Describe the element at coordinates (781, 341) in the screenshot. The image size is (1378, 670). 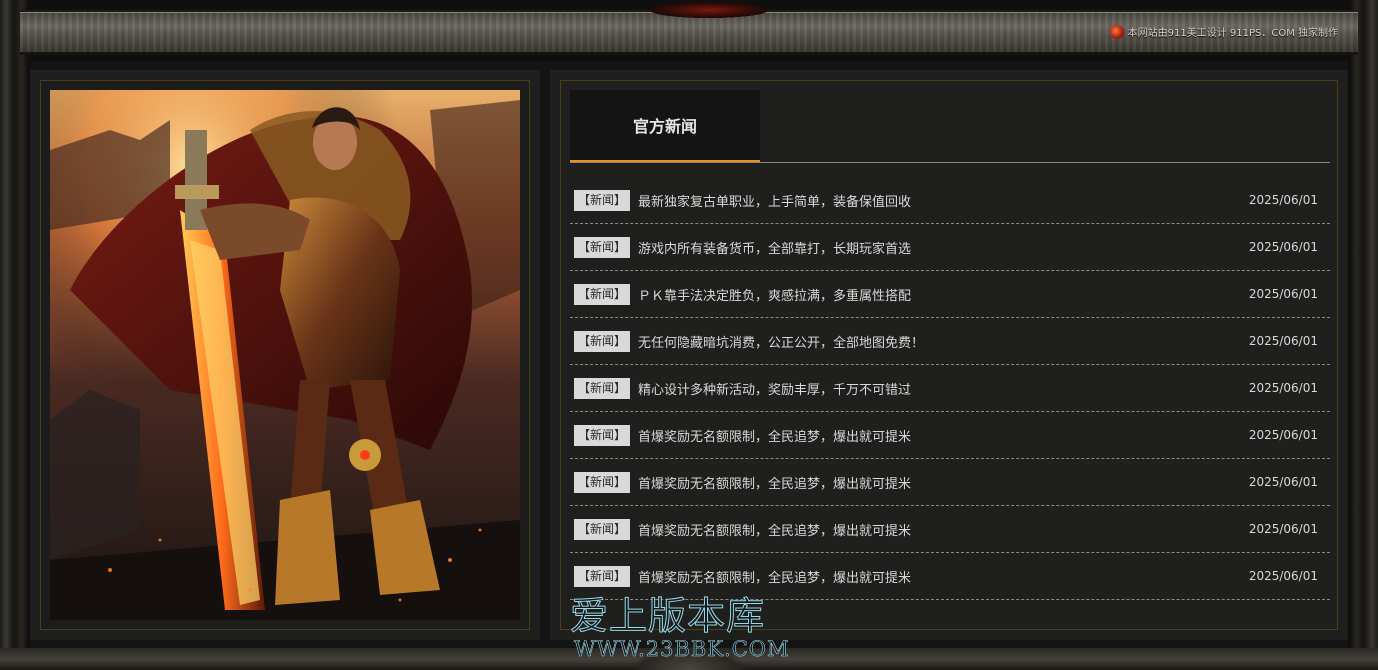
I see `news-title-link: 无任何隐藏暗坑消费，公正公开，全部地图免费！` at that location.